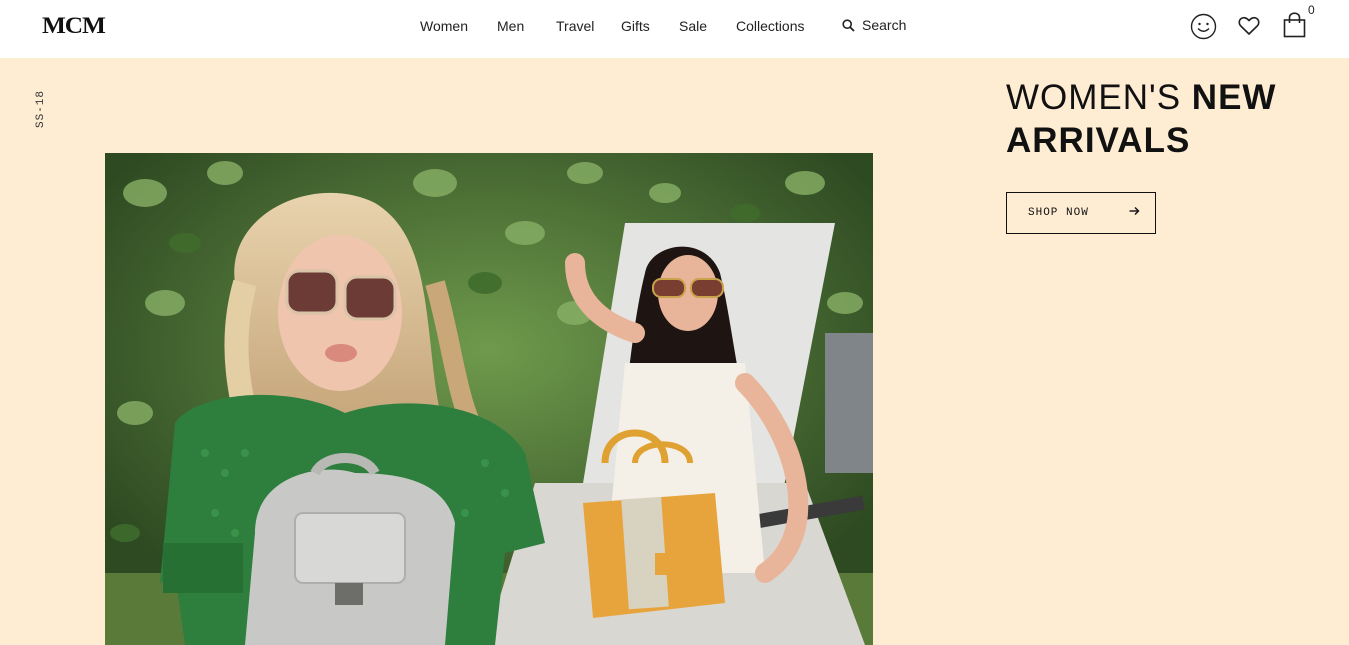 The width and height of the screenshot is (1349, 645). Describe the element at coordinates (1294, 25) in the screenshot. I see `shopping-bag-icon` at that location.